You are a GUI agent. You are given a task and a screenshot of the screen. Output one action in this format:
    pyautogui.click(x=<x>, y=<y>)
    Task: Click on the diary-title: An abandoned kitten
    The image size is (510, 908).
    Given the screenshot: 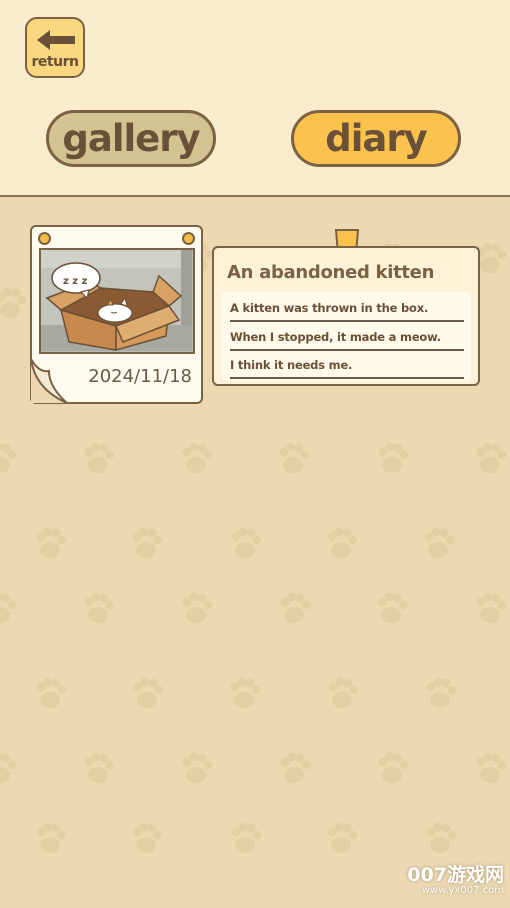 What is the action you would take?
    pyautogui.click(x=331, y=272)
    